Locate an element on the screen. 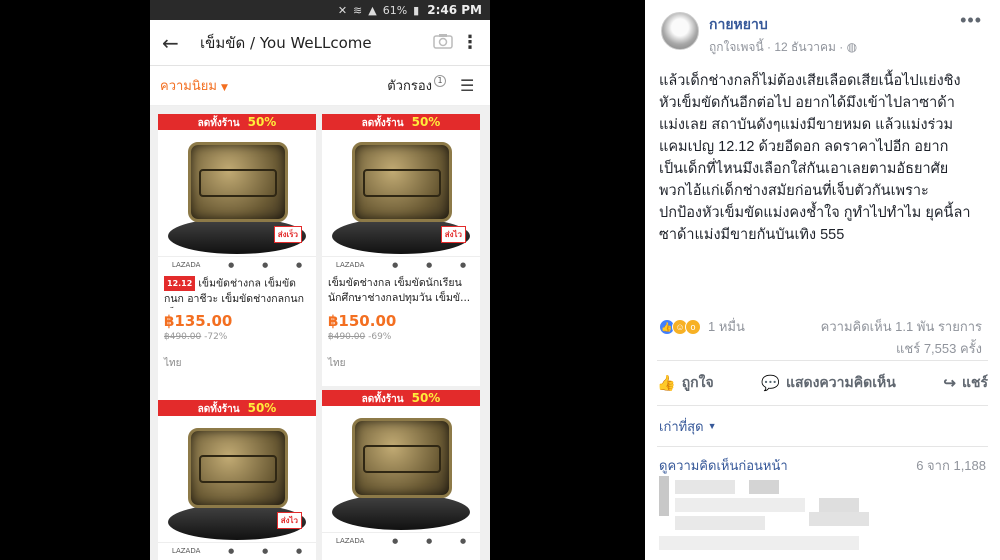 Image resolution: width=1000 pixels, height=560 pixels. battery-icon: ▮ is located at coordinates (416, 10).